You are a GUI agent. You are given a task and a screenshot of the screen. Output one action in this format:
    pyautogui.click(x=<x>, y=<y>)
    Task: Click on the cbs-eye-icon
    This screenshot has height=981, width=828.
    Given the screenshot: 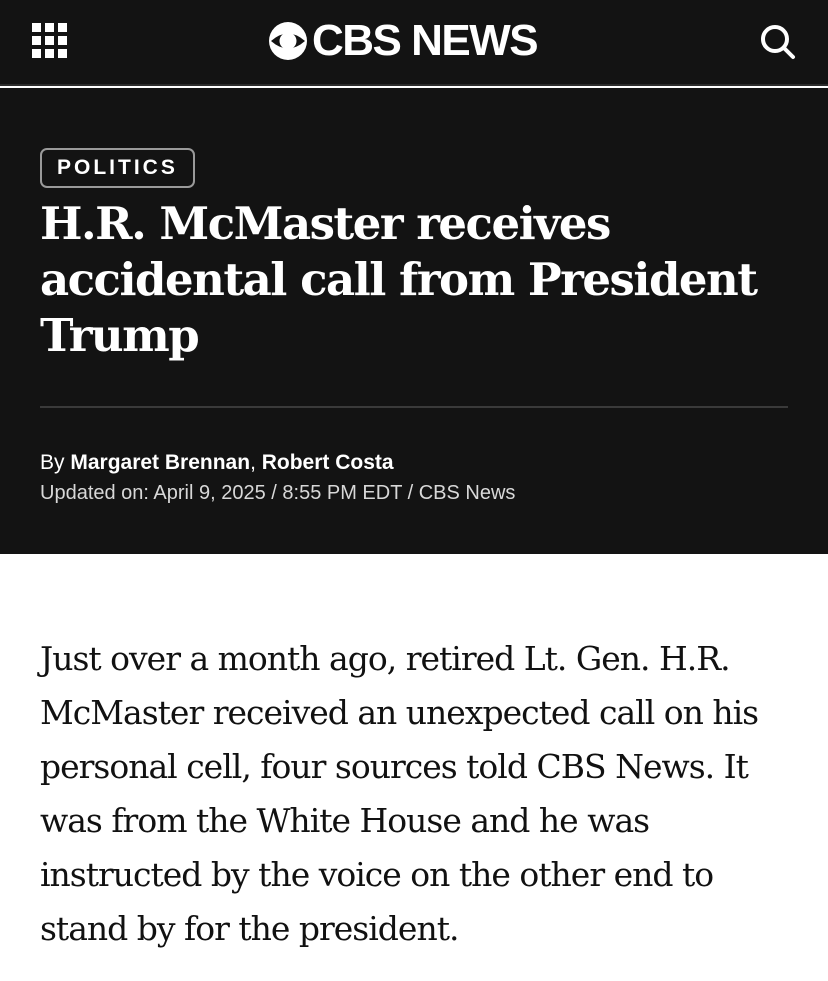 What is the action you would take?
    pyautogui.click(x=288, y=41)
    